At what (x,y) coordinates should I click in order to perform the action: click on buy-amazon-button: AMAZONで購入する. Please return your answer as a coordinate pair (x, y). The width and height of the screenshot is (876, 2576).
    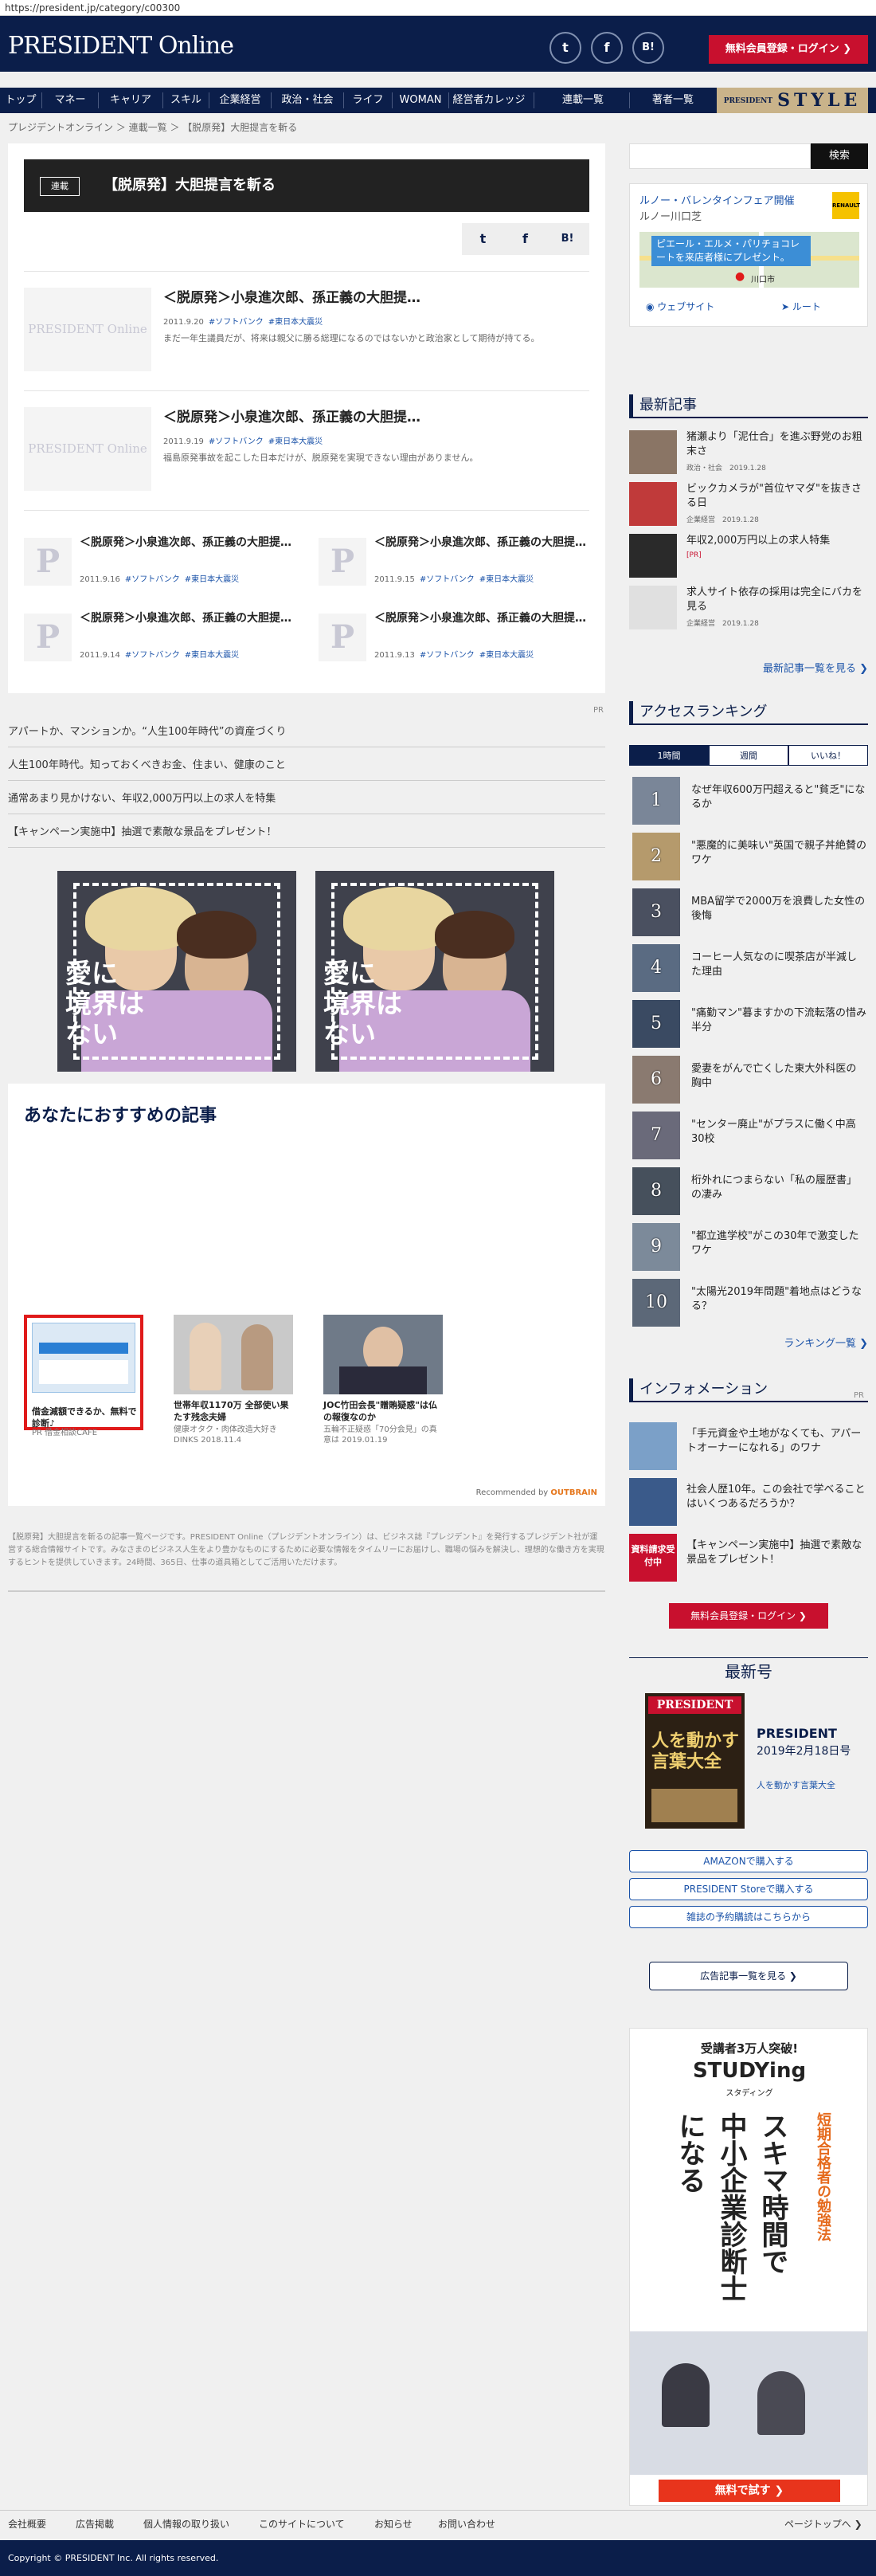
    Looking at the image, I should click on (748, 1861).